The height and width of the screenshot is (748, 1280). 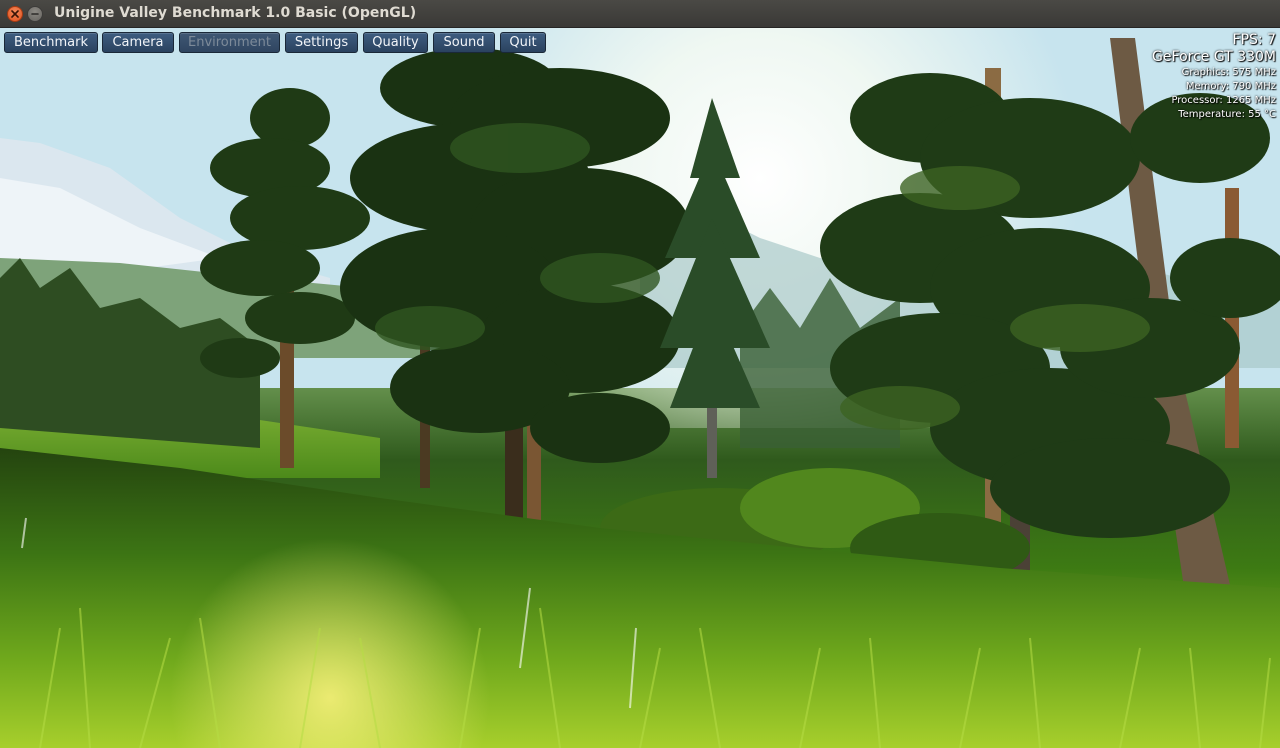 I want to click on quality-button: Quality, so click(x=395, y=42).